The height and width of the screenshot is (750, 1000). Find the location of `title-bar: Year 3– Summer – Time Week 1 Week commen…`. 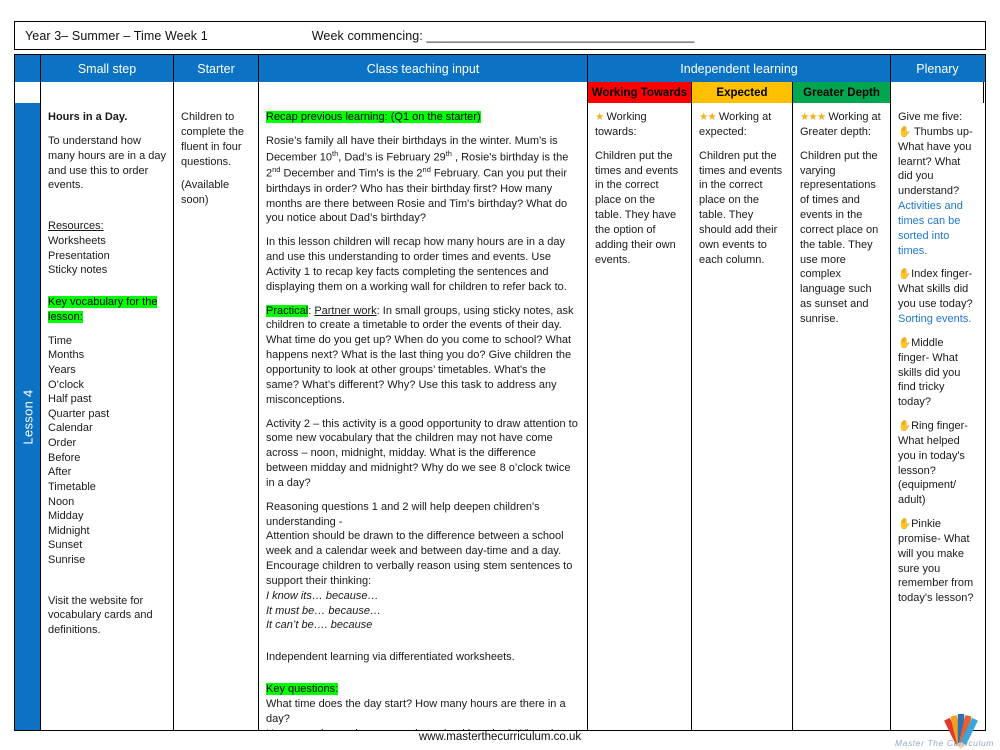

title-bar: Year 3– Summer – Time Week 1 Week commen… is located at coordinates (500, 35).